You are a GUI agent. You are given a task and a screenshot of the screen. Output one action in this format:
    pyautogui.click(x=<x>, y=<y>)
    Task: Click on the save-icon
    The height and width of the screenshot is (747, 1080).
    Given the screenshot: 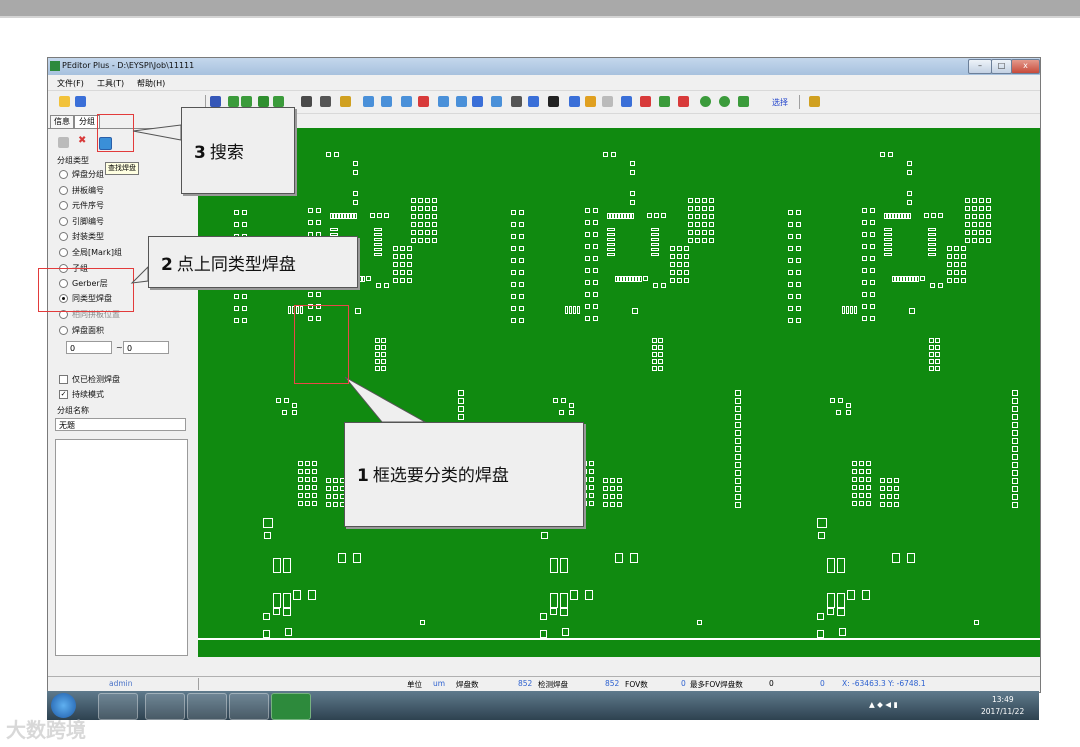 What is the action you would take?
    pyautogui.click(x=80, y=101)
    